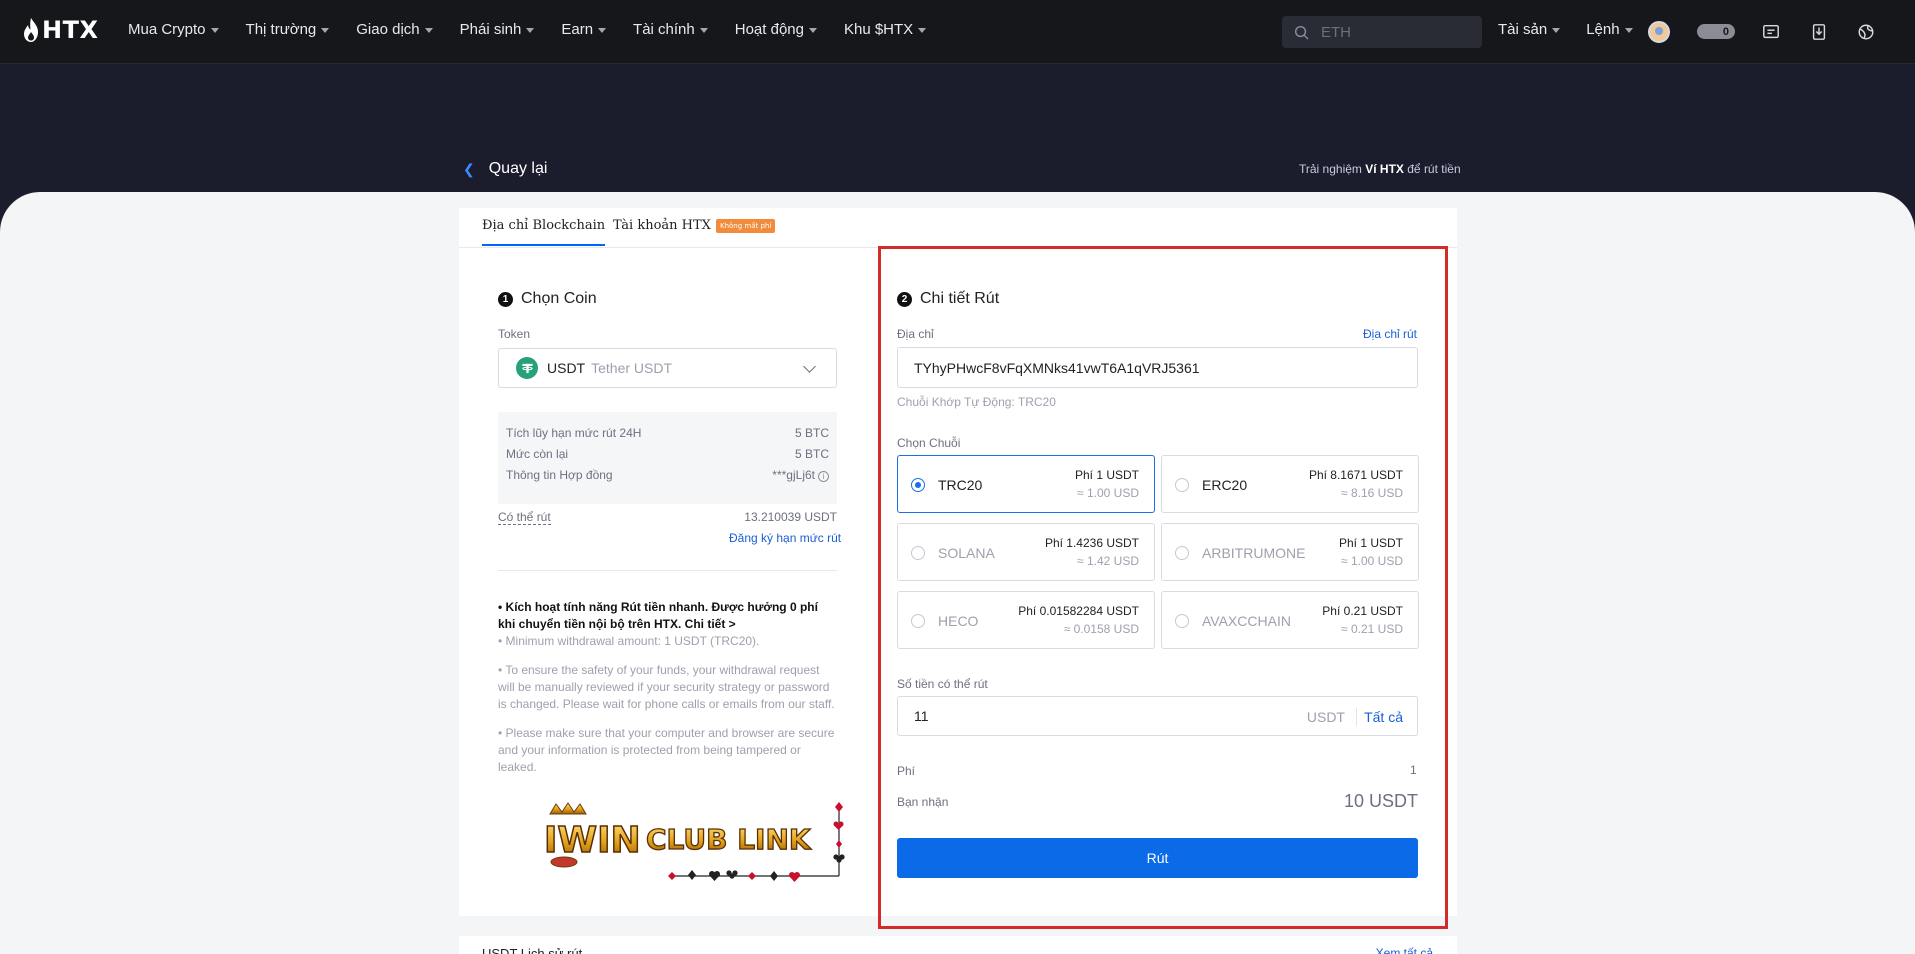 Image resolution: width=1915 pixels, height=954 pixels. What do you see at coordinates (532, 950) in the screenshot?
I see `history-title: USDT Lịch sử rút` at bounding box center [532, 950].